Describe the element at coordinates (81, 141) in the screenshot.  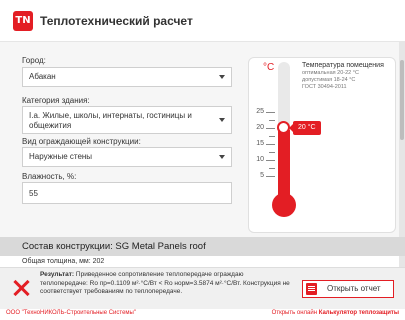
I see `construction-label: Вид ограждающей конструкции:` at that location.